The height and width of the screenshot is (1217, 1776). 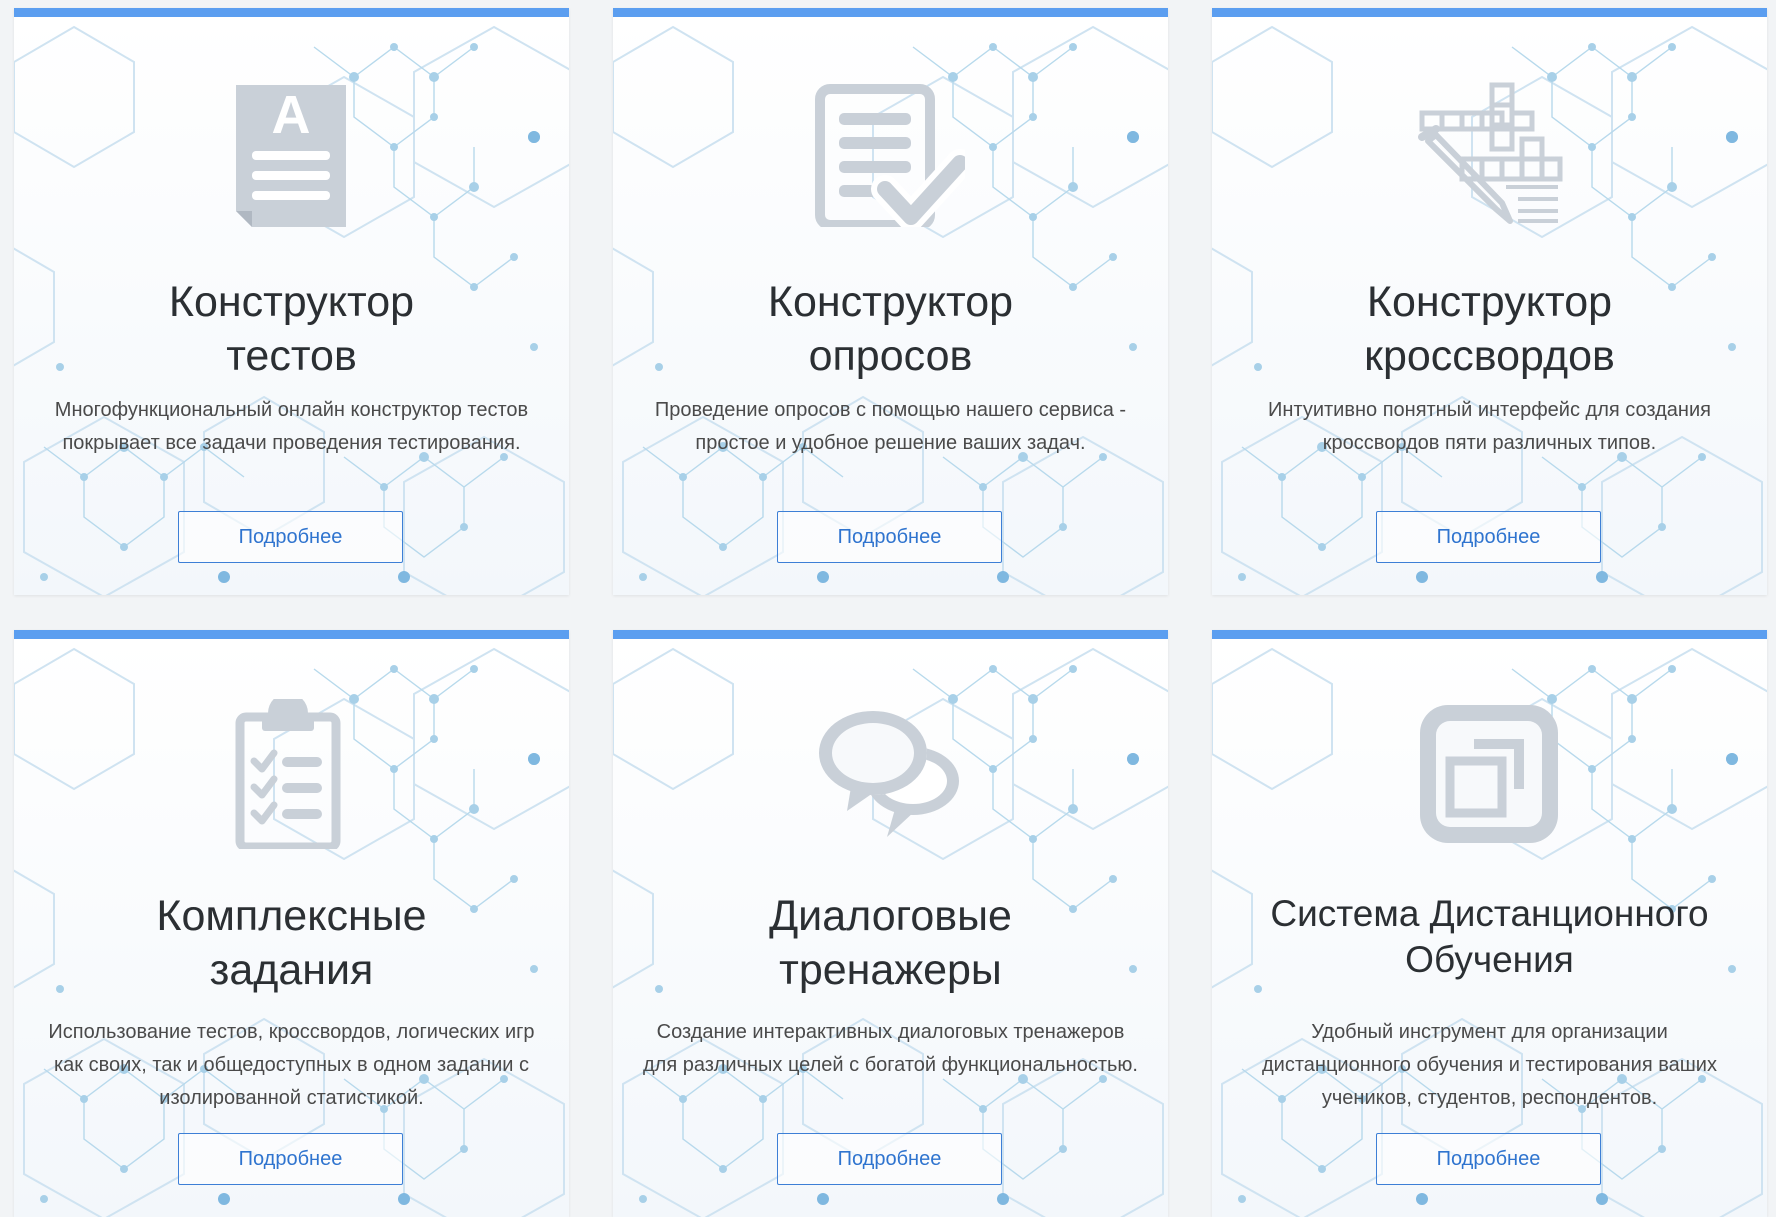 I want to click on speech-bubbles-icon, so click(x=889, y=774).